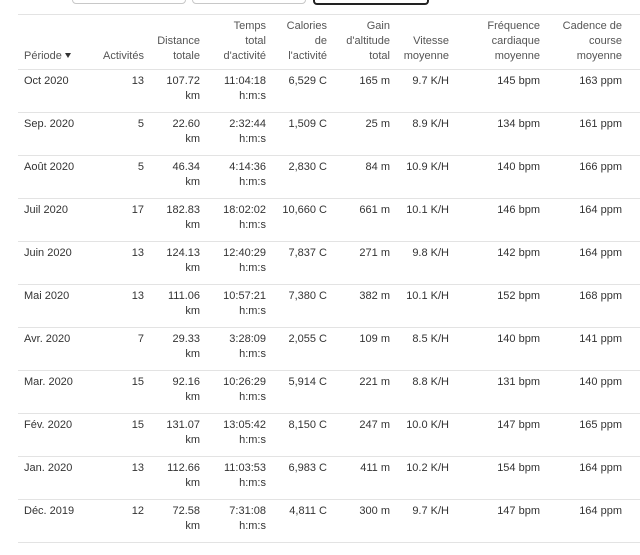 Image resolution: width=640 pixels, height=555 pixels. What do you see at coordinates (247, 339) in the screenshot?
I see `cell-time-value: 3:28:09` at bounding box center [247, 339].